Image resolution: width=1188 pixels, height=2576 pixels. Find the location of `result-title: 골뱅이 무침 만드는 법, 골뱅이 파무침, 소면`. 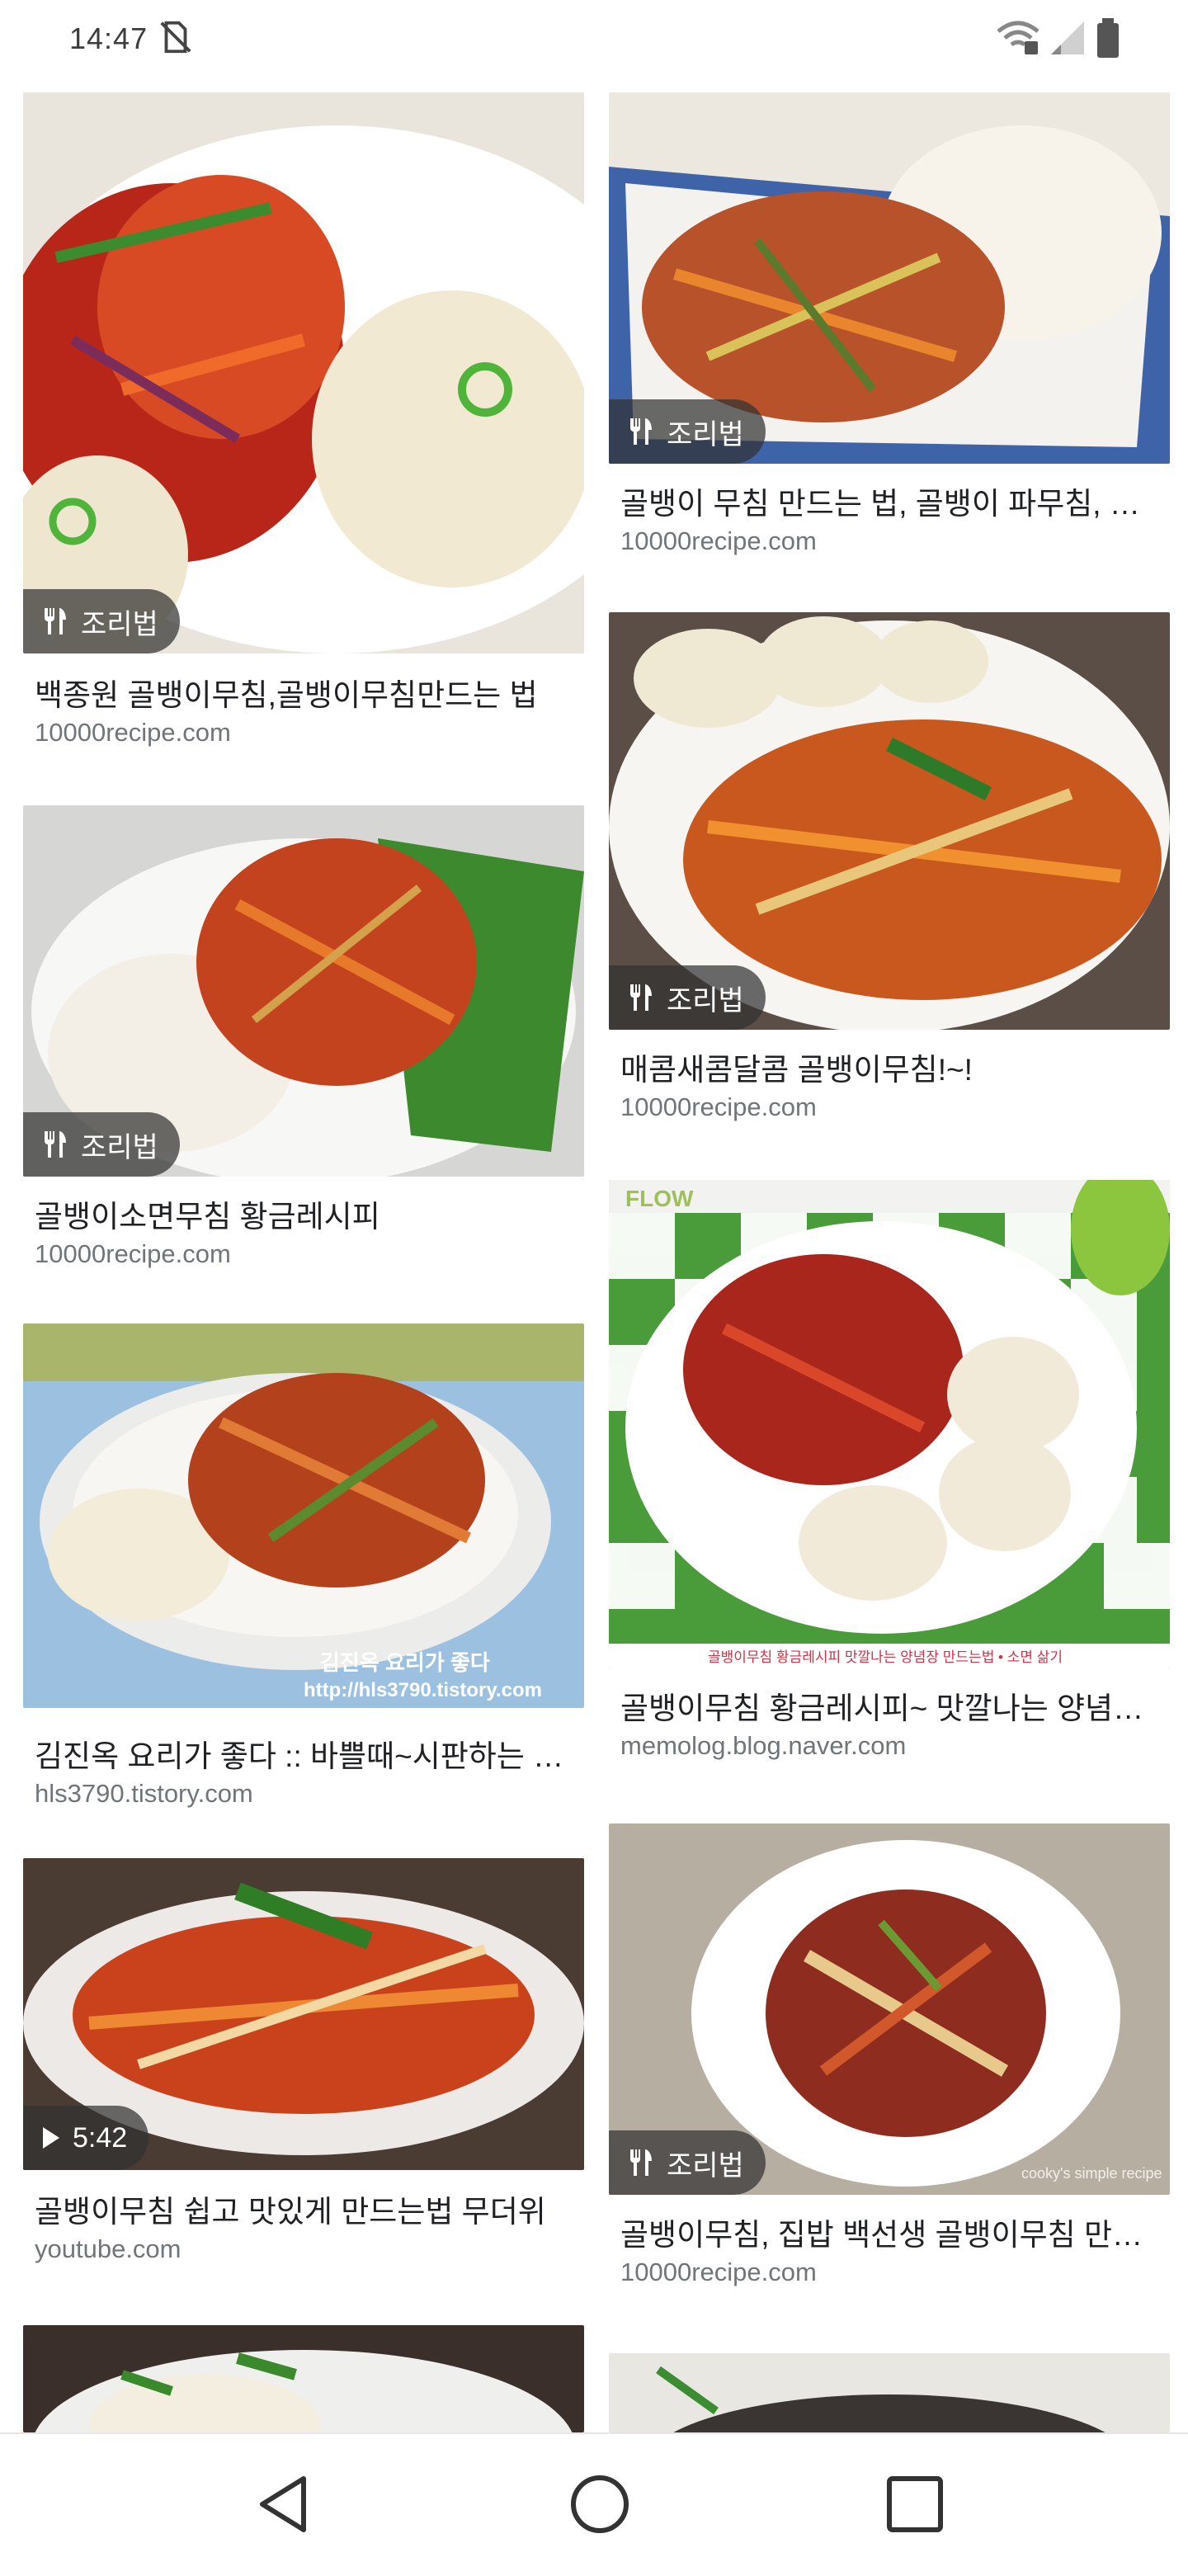

result-title: 골뱅이 무침 만드는 법, 골뱅이 파무침, 소면 is located at coordinates (888, 501).